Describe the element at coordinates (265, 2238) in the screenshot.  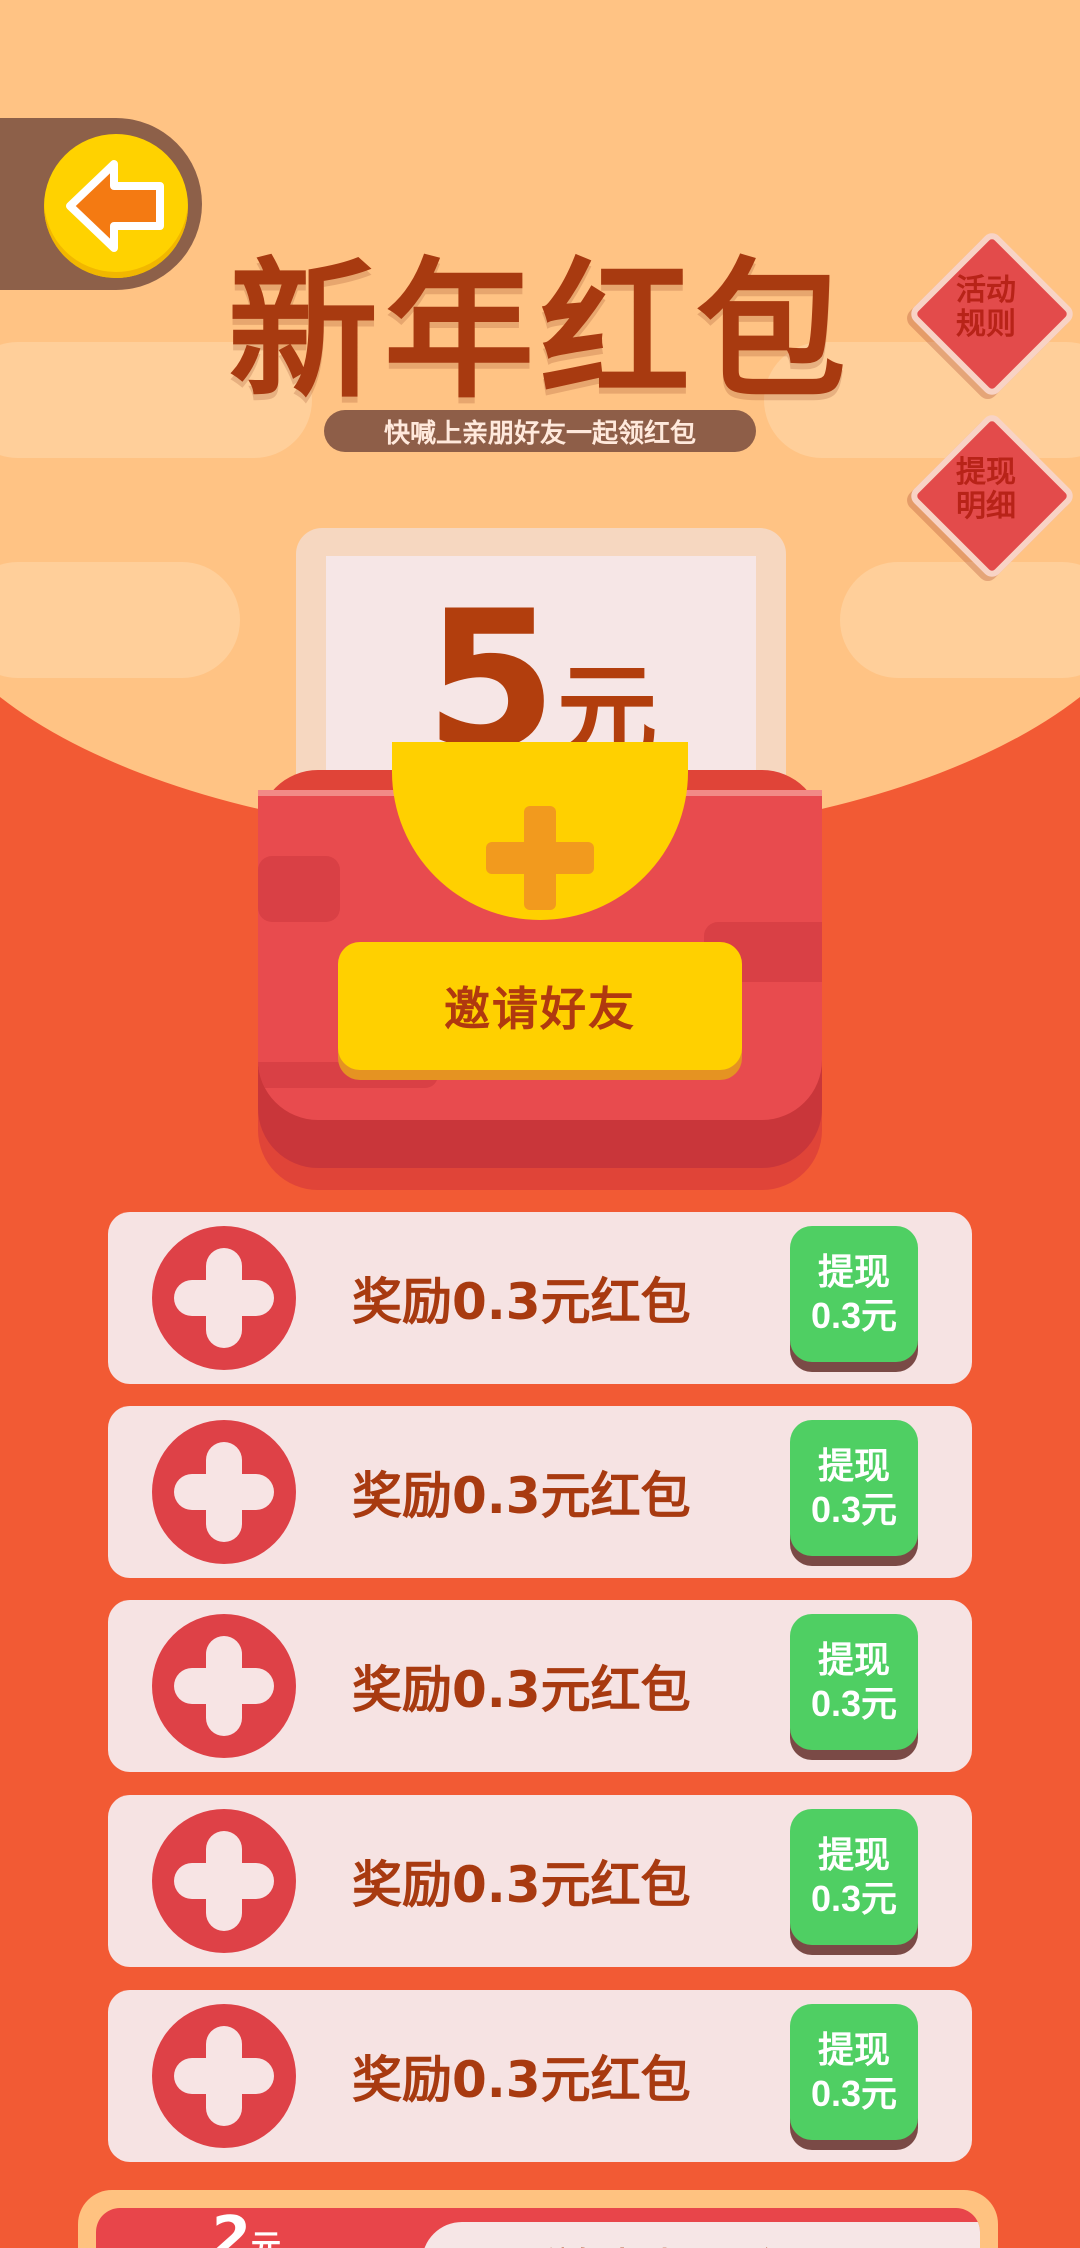
I see `milestone-reward-unit: 元` at that location.